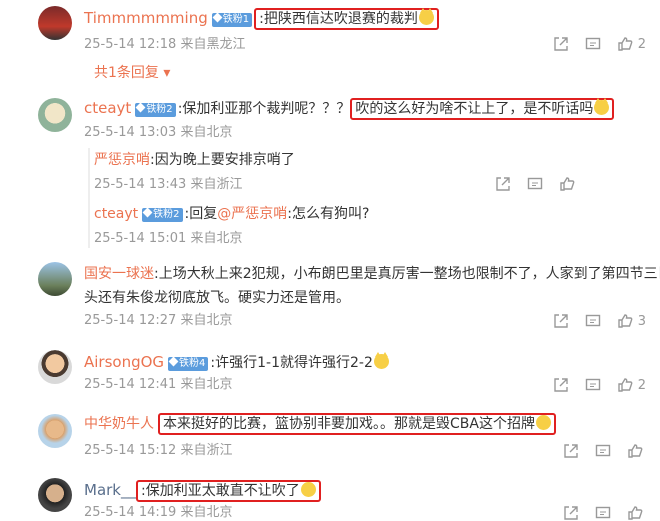 Image resolution: width=660 pixels, height=521 pixels. What do you see at coordinates (119, 274) in the screenshot?
I see `username: 国安一球迷` at bounding box center [119, 274].